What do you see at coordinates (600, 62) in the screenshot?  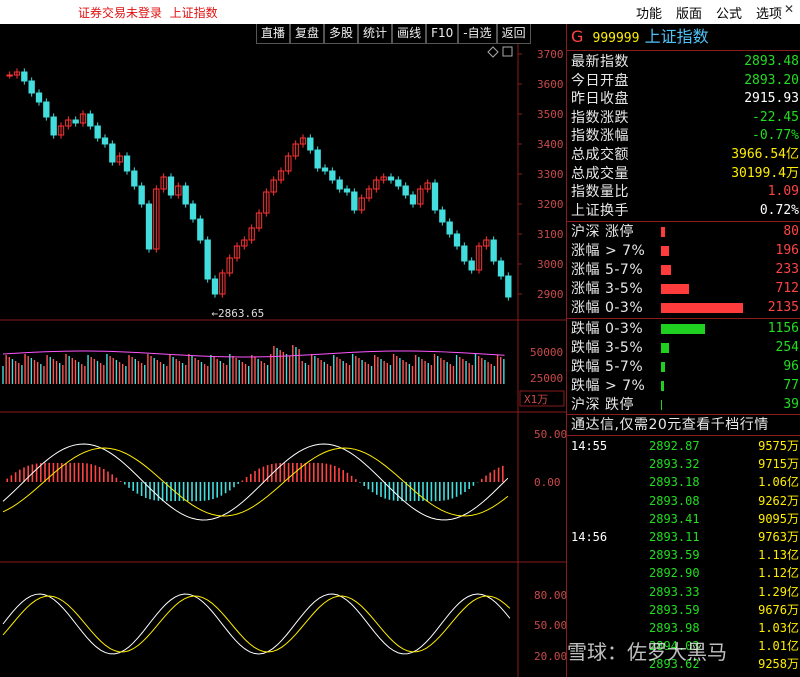 I see `field-label: 最新指数` at bounding box center [600, 62].